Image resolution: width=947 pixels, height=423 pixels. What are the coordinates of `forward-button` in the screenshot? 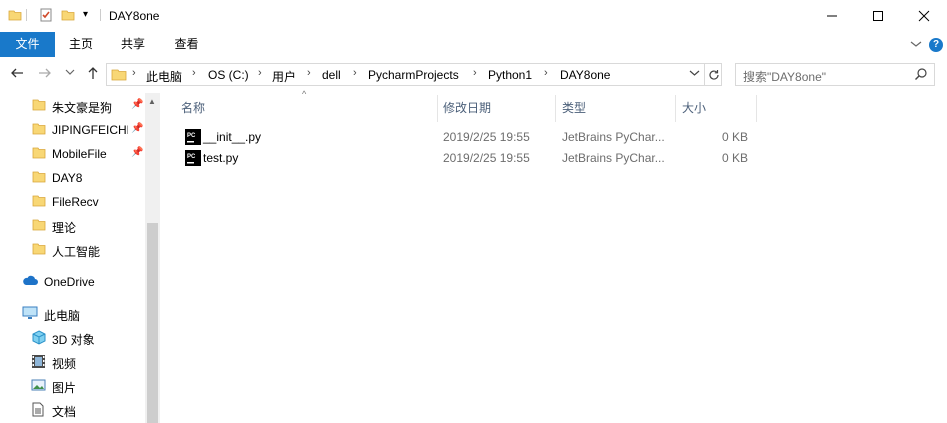 It's located at (45, 74).